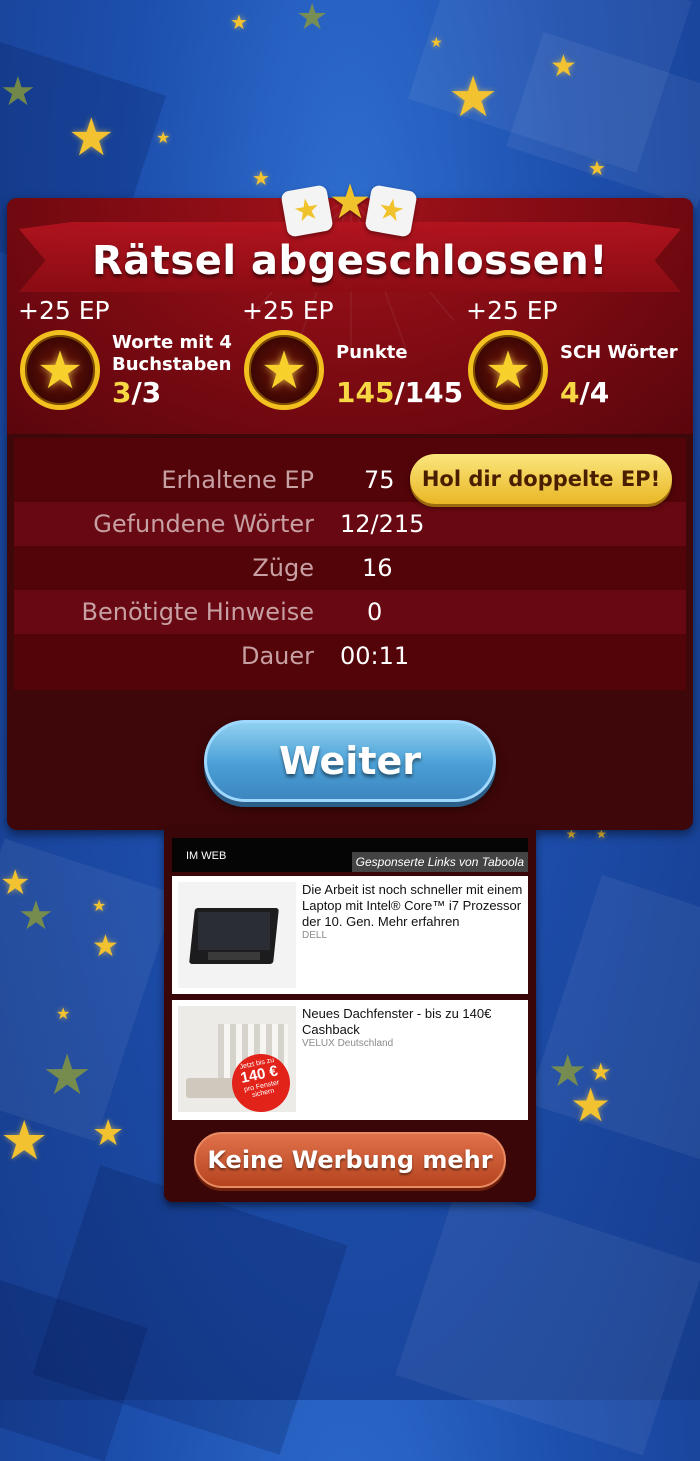 The width and height of the screenshot is (700, 1461). I want to click on stat-value: 0, so click(375, 612).